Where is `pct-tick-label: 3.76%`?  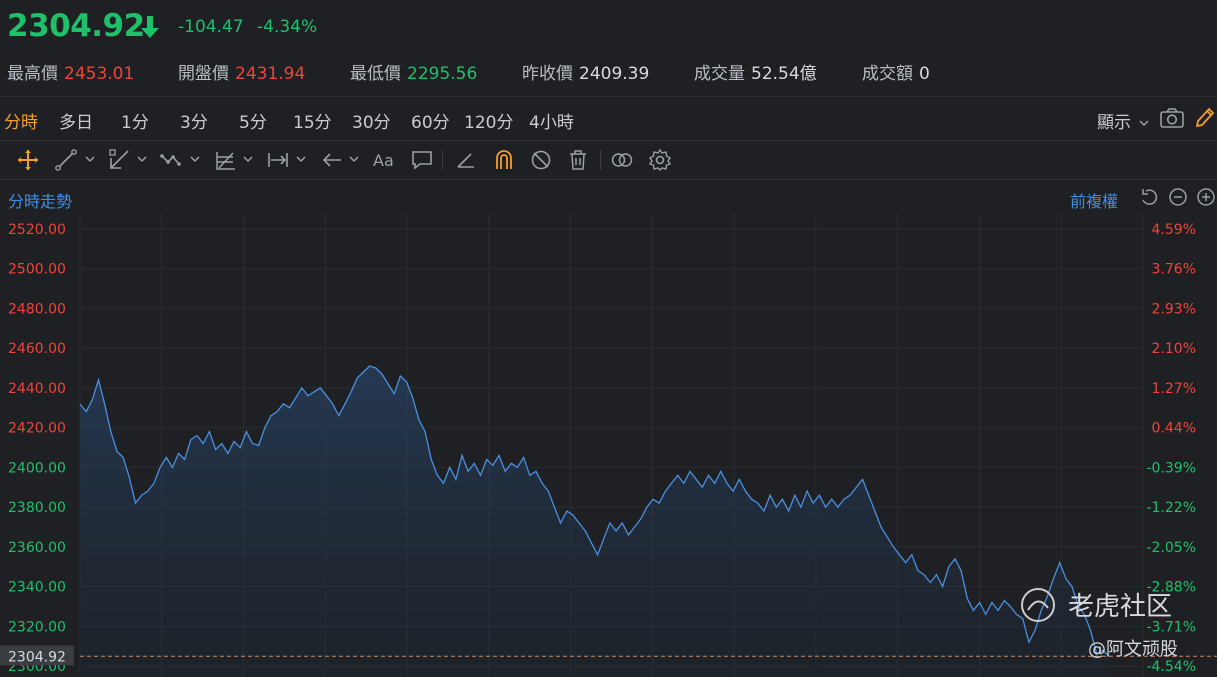 pct-tick-label: 3.76% is located at coordinates (1174, 270).